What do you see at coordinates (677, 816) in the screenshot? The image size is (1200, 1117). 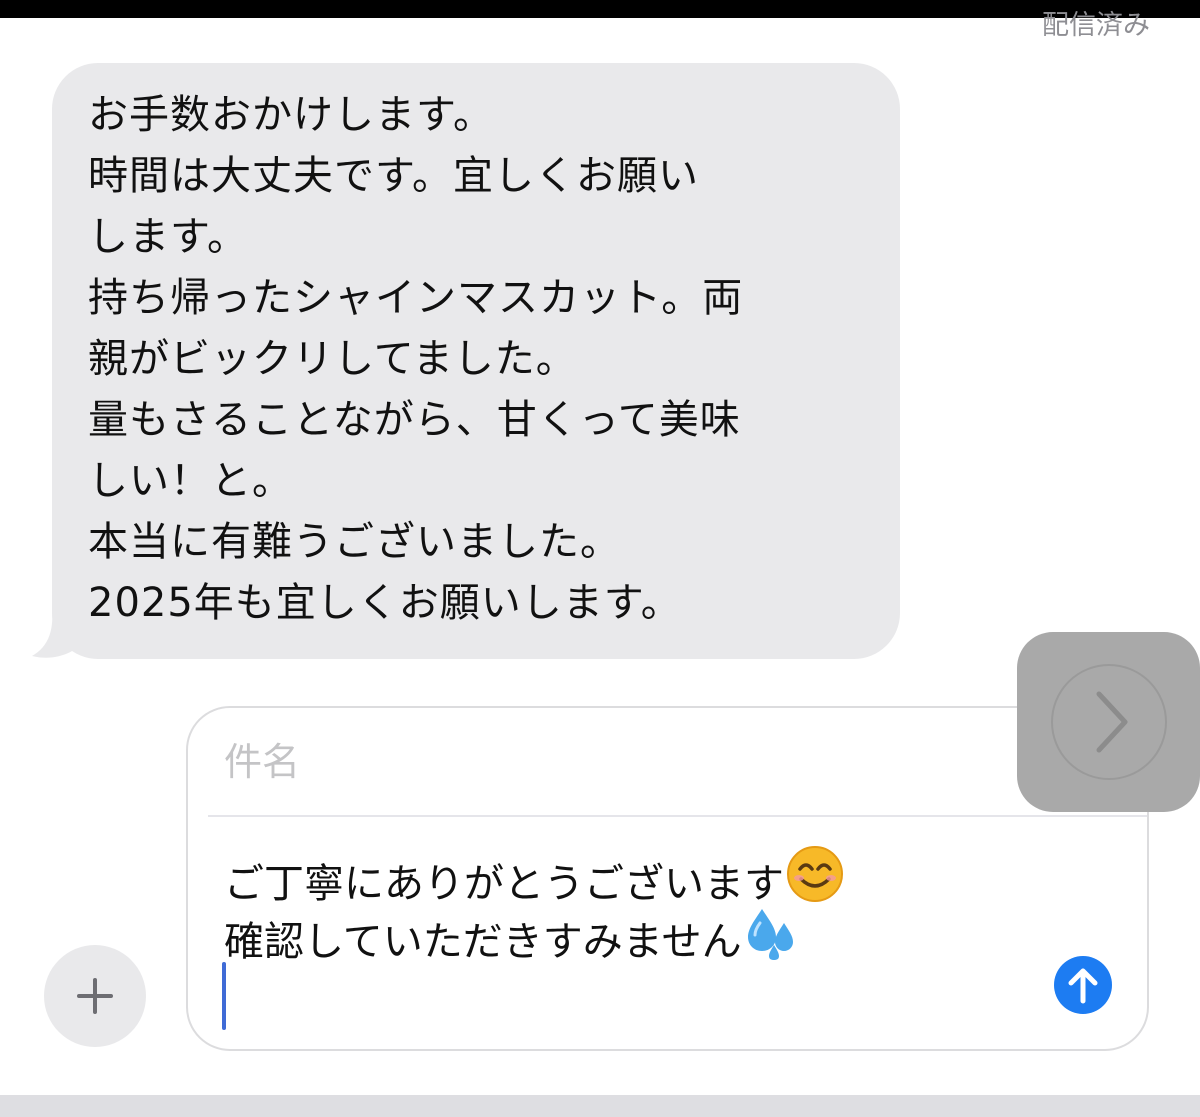 I see `subject-divider` at bounding box center [677, 816].